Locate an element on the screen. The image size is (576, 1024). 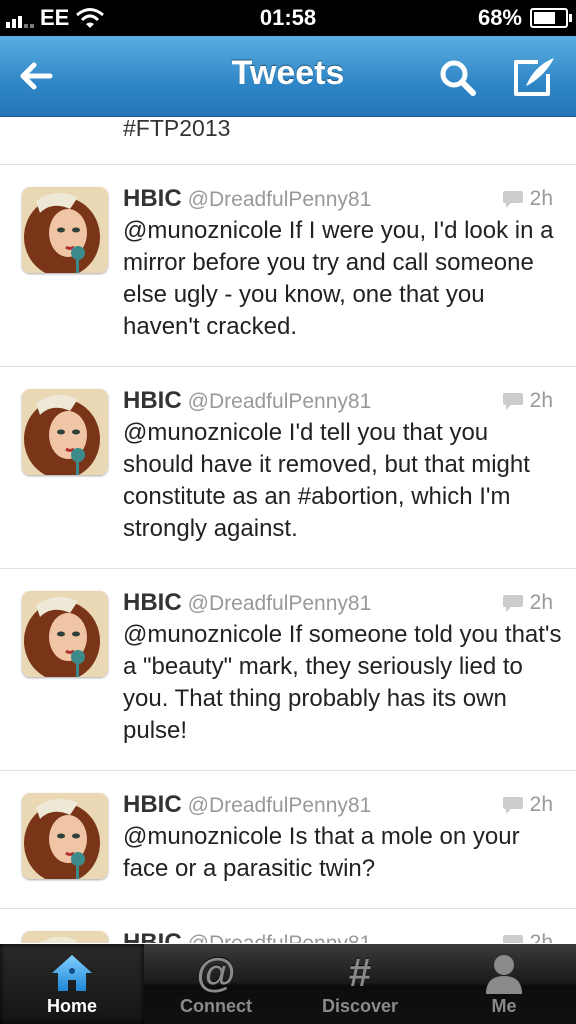
compose-icon is located at coordinates (534, 77).